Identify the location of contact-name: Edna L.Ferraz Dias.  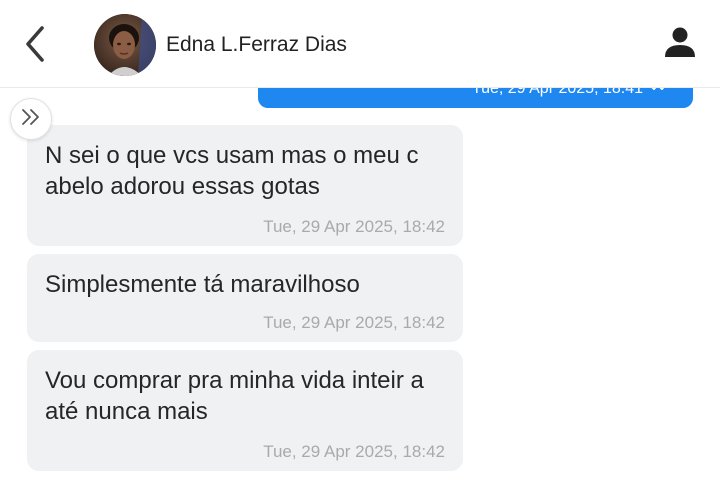
(256, 45).